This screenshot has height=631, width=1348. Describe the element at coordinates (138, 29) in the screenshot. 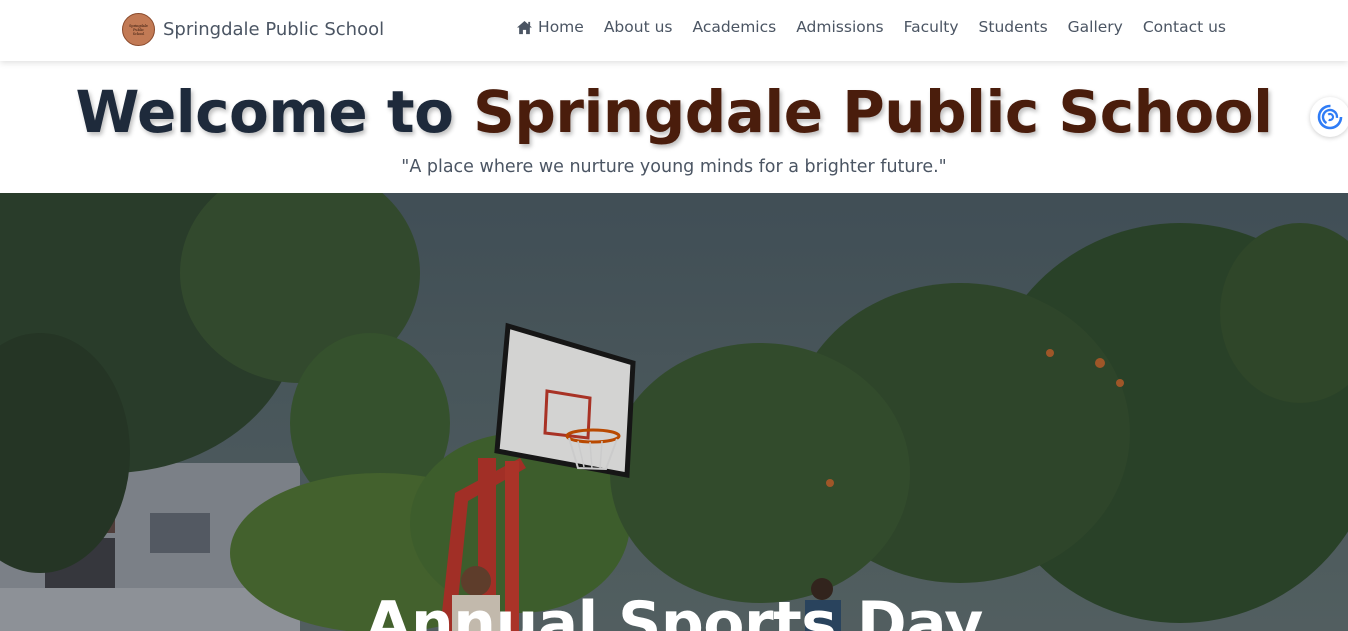

I see `school-logo: Springdale Public School` at that location.